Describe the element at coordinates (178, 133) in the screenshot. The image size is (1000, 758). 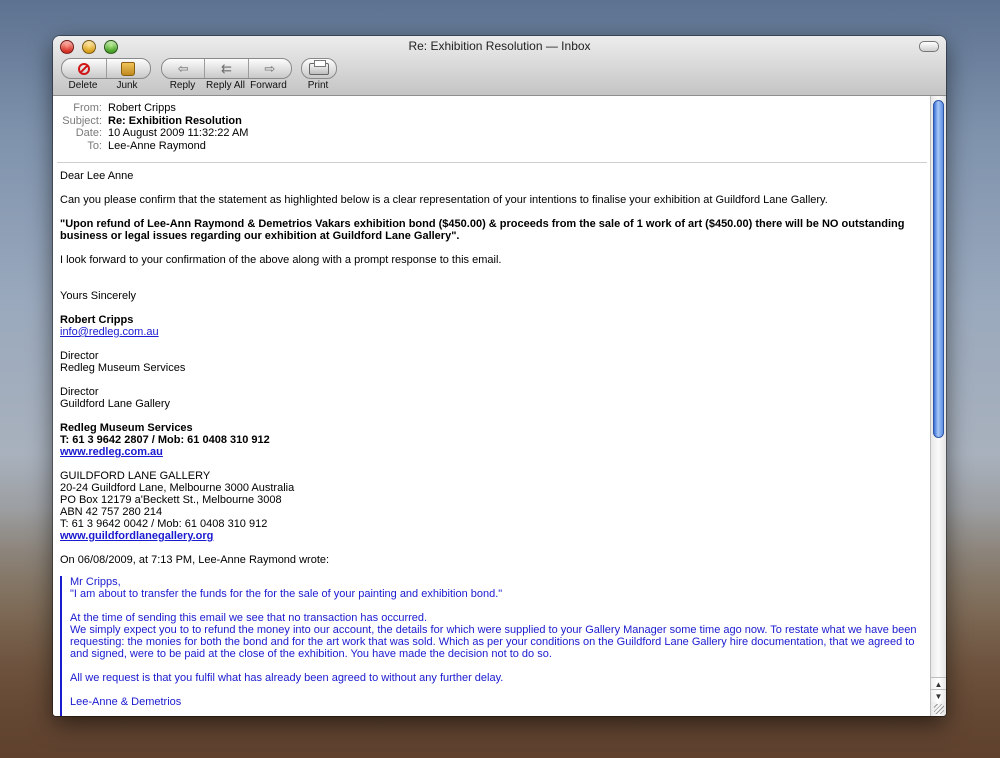
I see `date-value: 10 August 2009 11:32:22 AM` at that location.